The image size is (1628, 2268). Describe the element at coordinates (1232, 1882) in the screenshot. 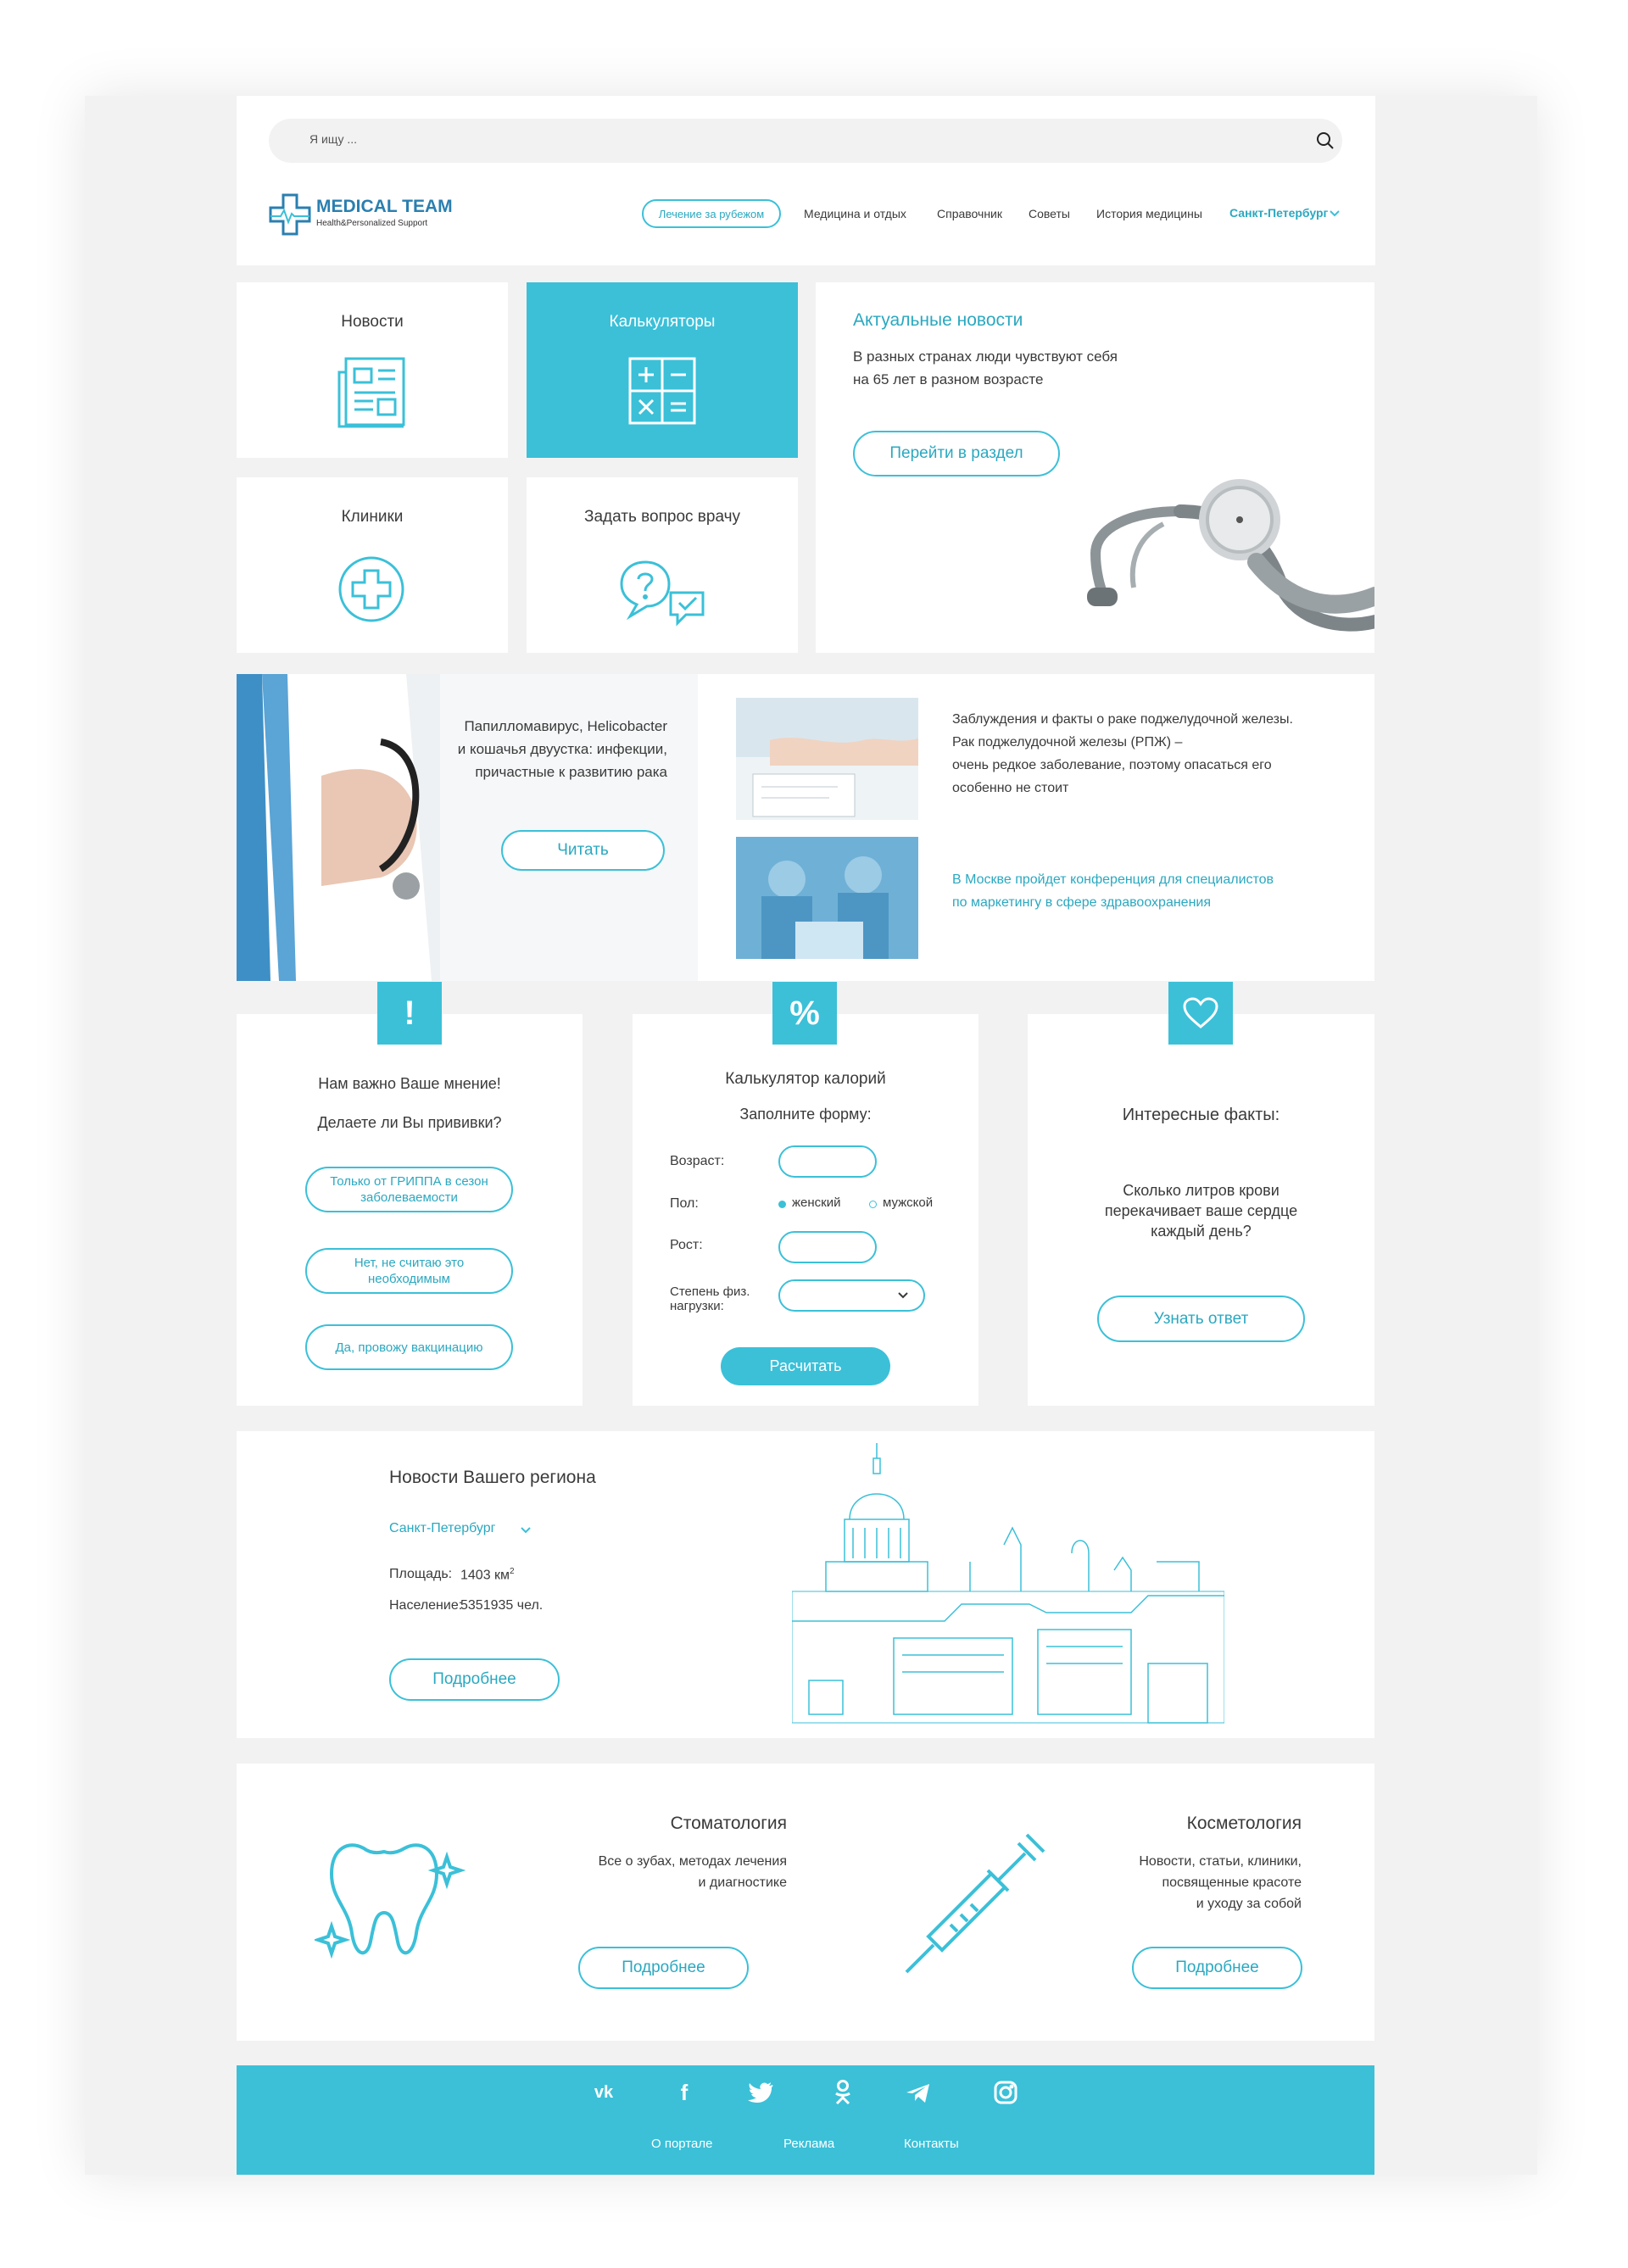

I see `cosmo-line2: посвященные красоте` at that location.